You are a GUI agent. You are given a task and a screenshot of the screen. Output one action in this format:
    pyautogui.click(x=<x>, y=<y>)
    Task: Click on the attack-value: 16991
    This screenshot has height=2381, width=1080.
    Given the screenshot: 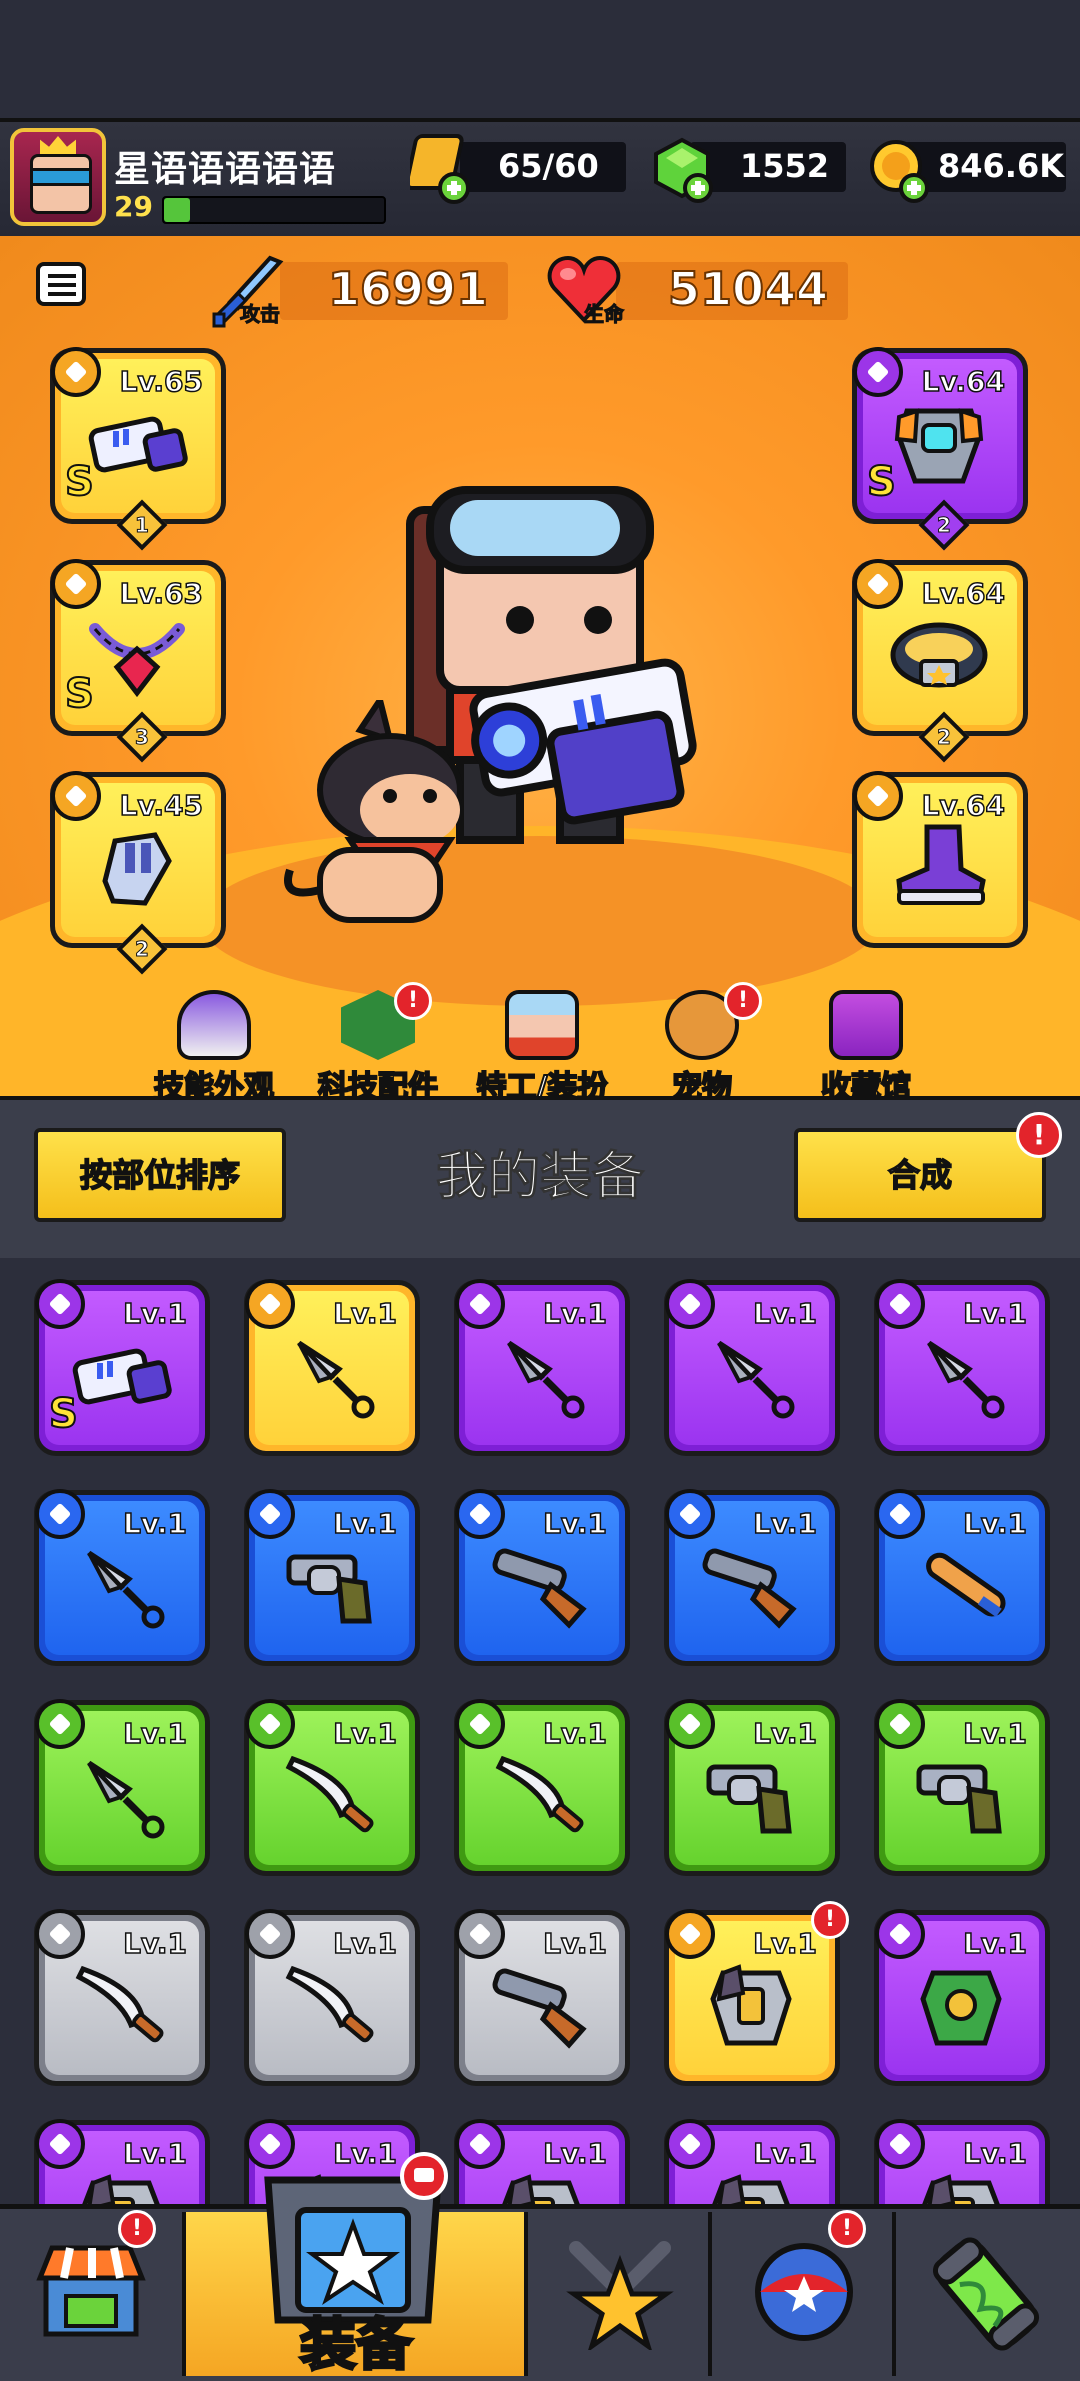 What is the action you would take?
    pyautogui.click(x=408, y=289)
    